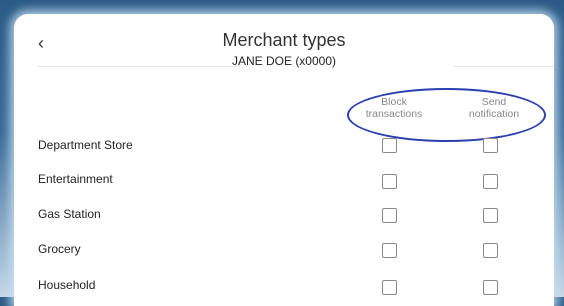 The height and width of the screenshot is (306, 564). Describe the element at coordinates (138, 66) in the screenshot. I see `header-divider-left` at that location.